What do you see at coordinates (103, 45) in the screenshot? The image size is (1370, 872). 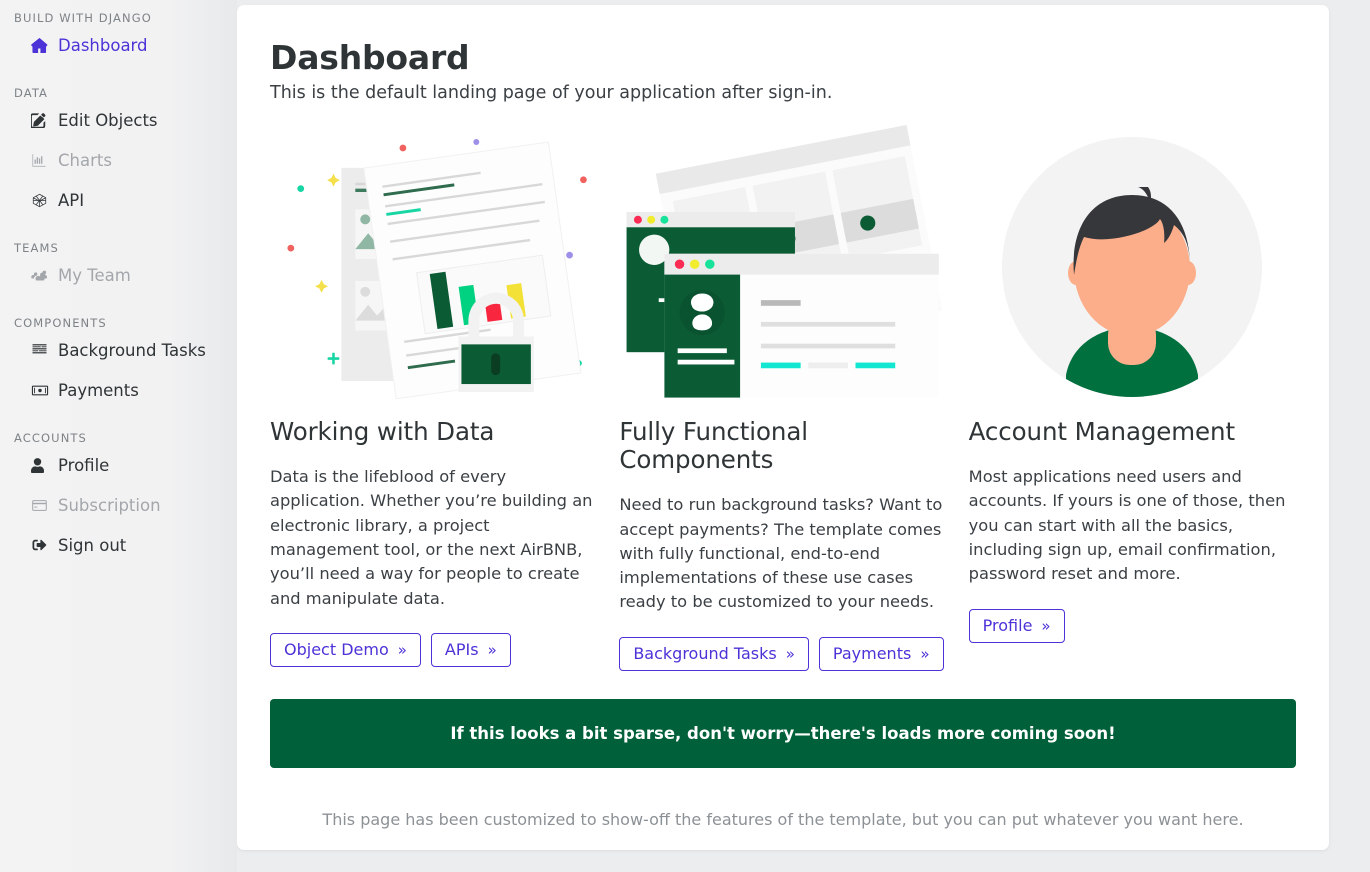 I see `sidebar-item-label: Dashboard` at bounding box center [103, 45].